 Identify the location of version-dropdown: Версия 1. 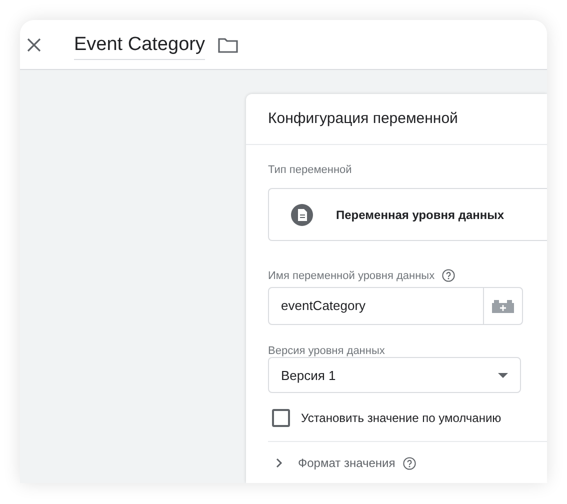
(394, 375).